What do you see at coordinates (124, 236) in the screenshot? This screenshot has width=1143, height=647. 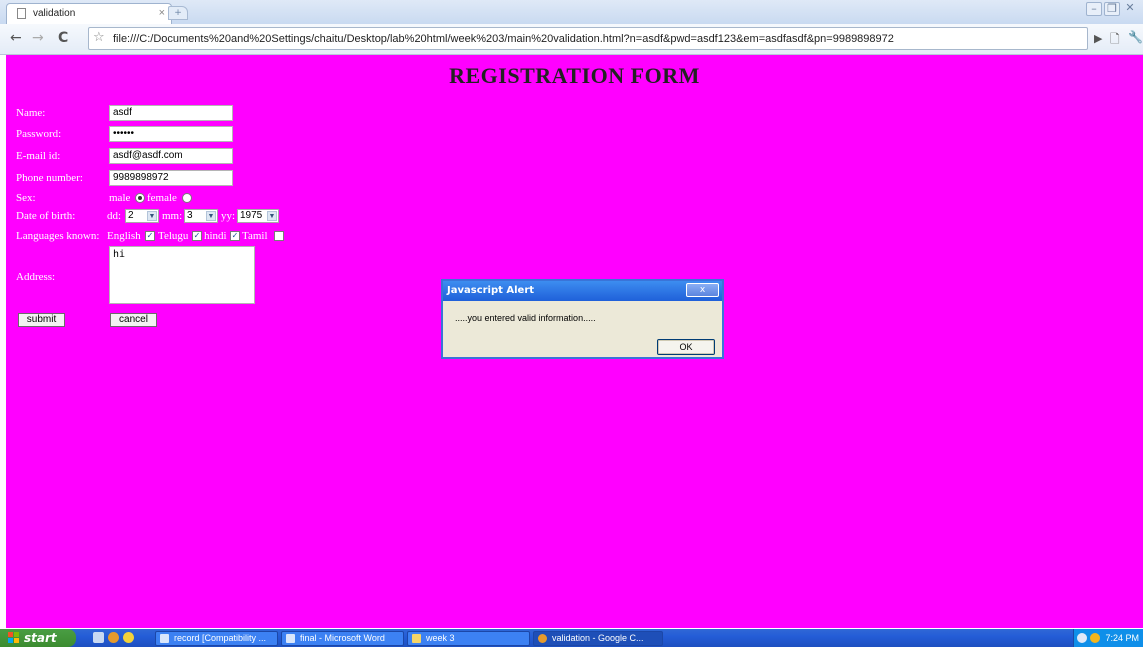 I see `english-label: English` at bounding box center [124, 236].